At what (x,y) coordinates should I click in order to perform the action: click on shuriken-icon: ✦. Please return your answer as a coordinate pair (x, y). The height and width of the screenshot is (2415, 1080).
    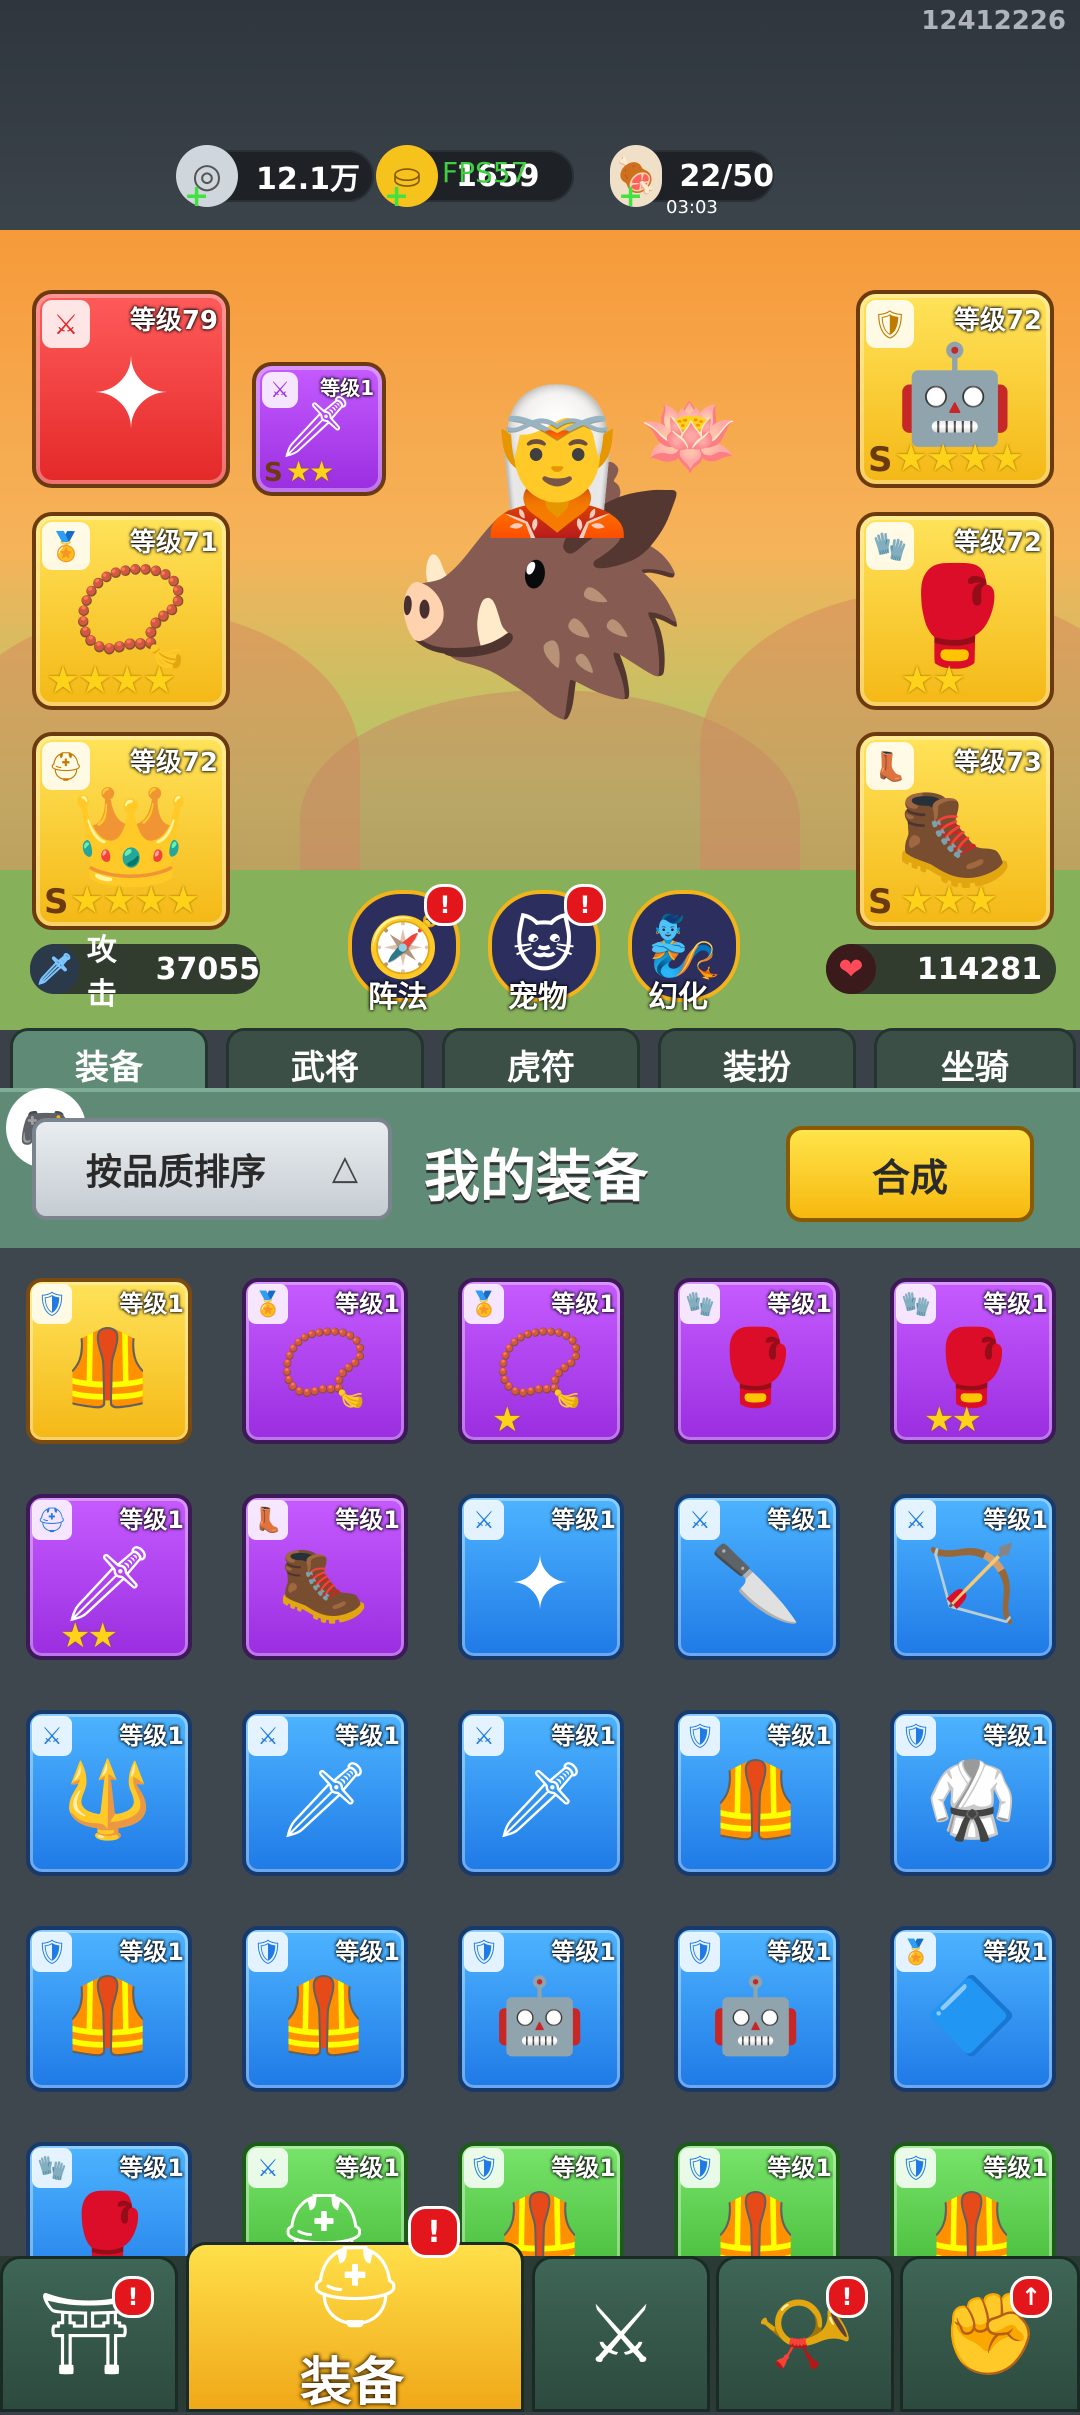
    Looking at the image, I should click on (131, 394).